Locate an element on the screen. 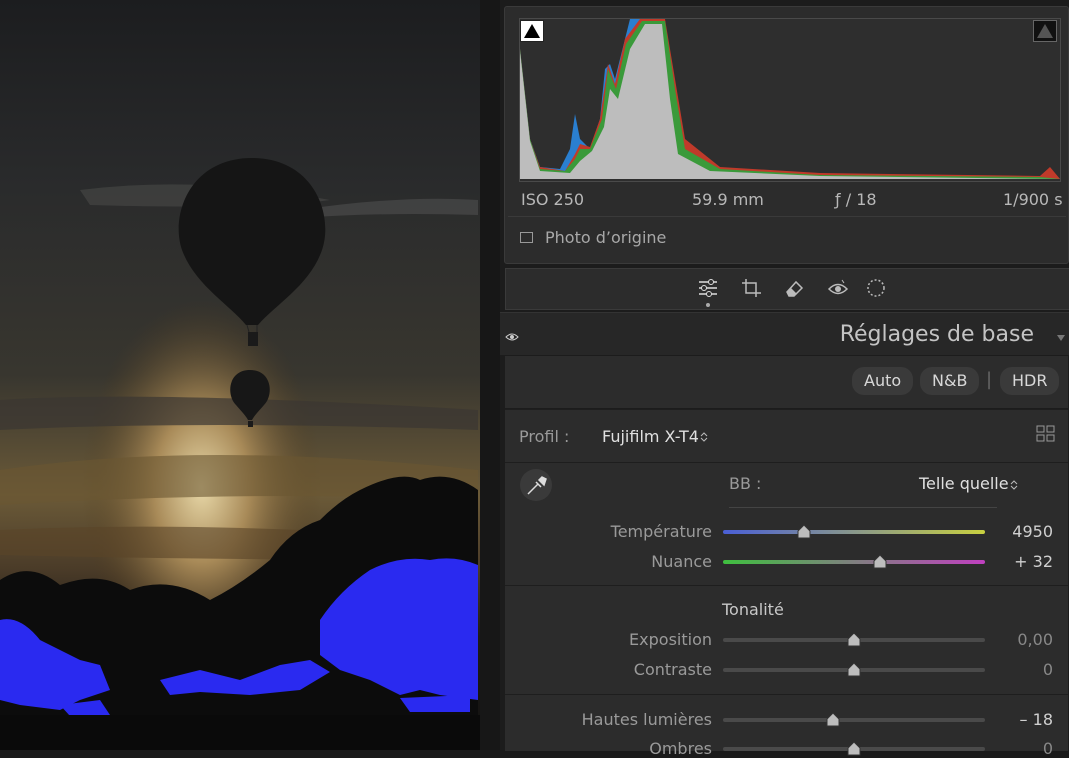  histogram-divider is located at coordinates (787, 216).